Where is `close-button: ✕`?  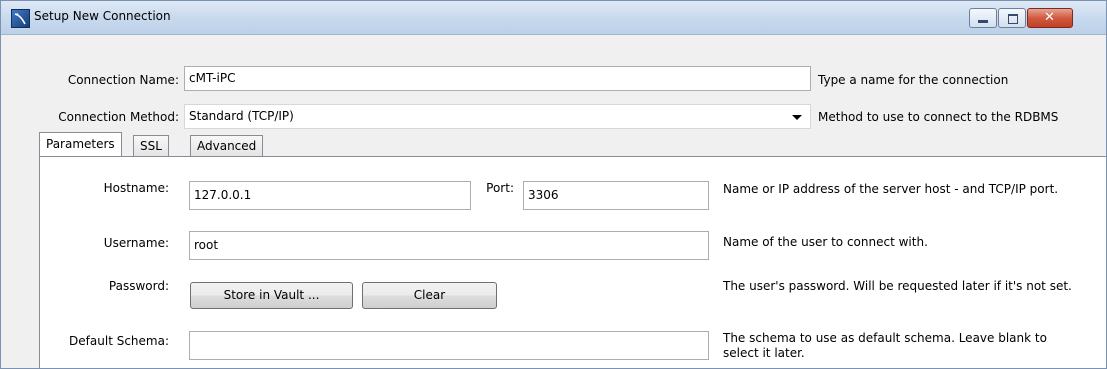
close-button: ✕ is located at coordinates (1050, 18).